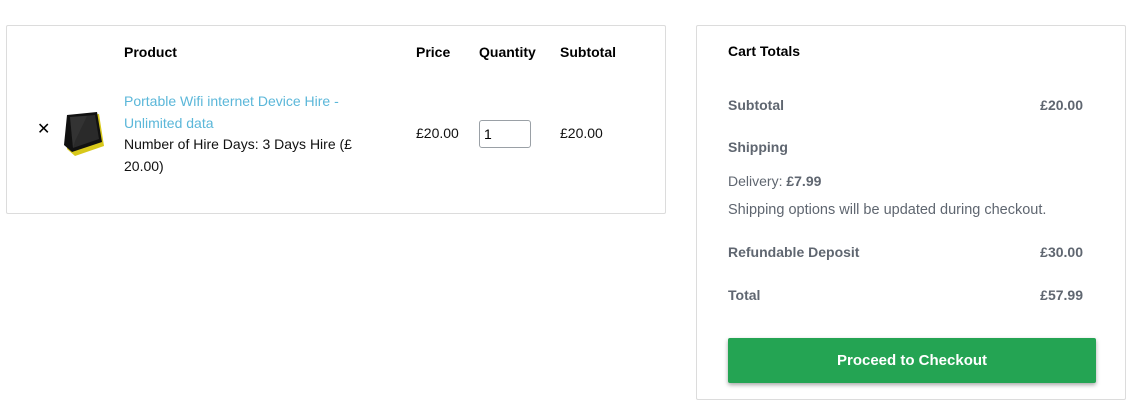  Describe the element at coordinates (437, 133) in the screenshot. I see `item-price: £20.00` at that location.